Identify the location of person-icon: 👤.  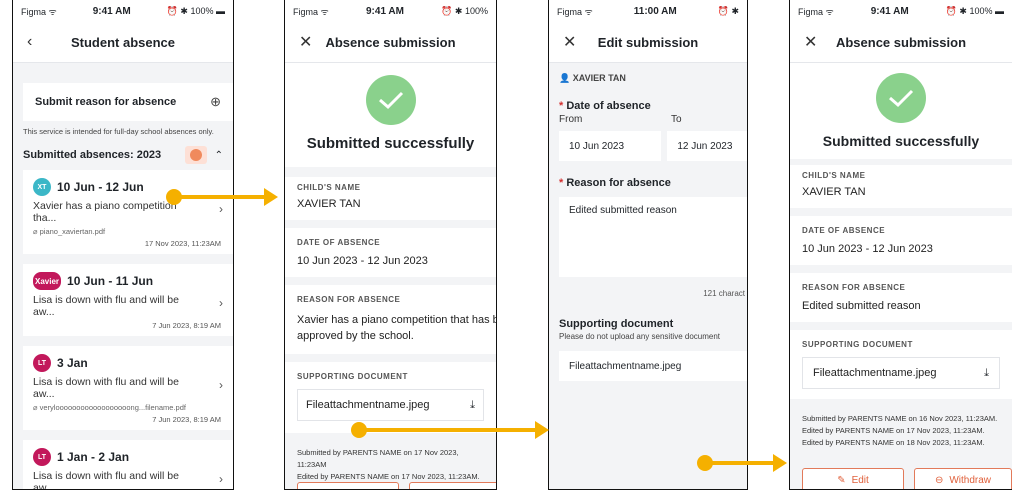
(565, 78).